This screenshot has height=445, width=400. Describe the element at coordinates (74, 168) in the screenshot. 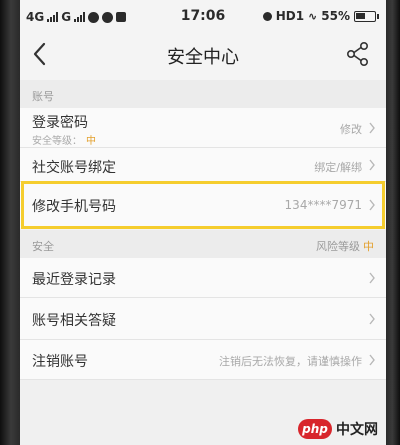

I see `row-title: 社交账号绑定` at that location.